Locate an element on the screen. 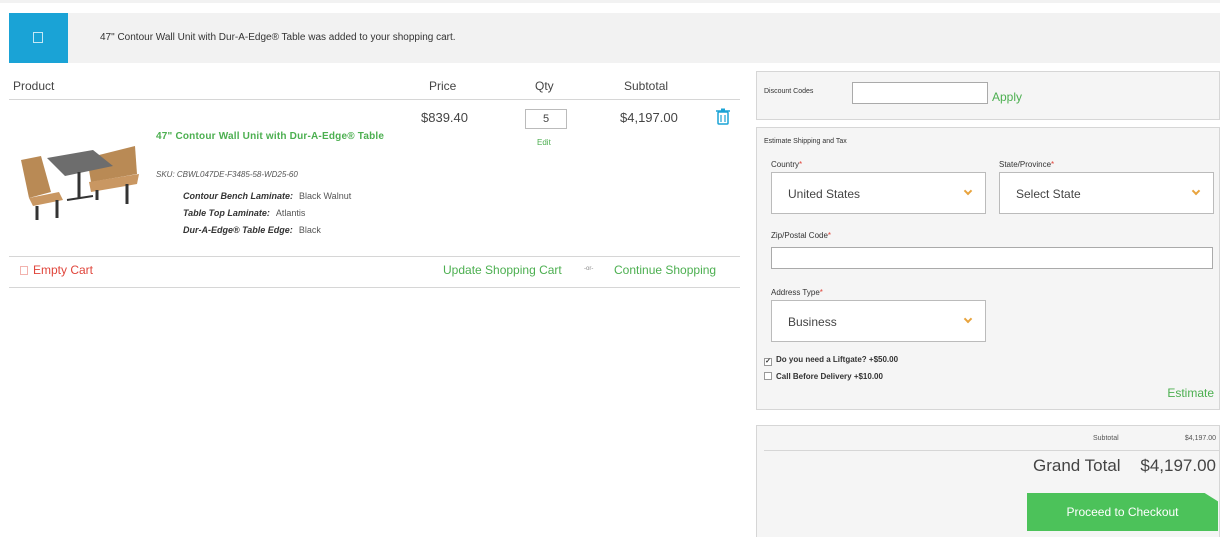 The image size is (1220, 537). trash-icon is located at coordinates (723, 116).